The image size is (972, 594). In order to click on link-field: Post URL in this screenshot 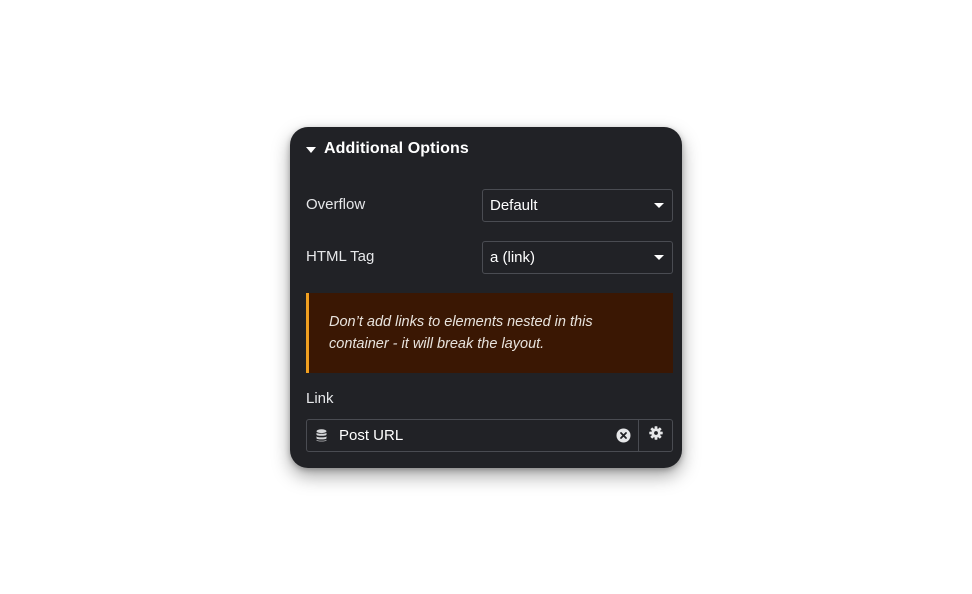, I will do `click(489, 435)`.